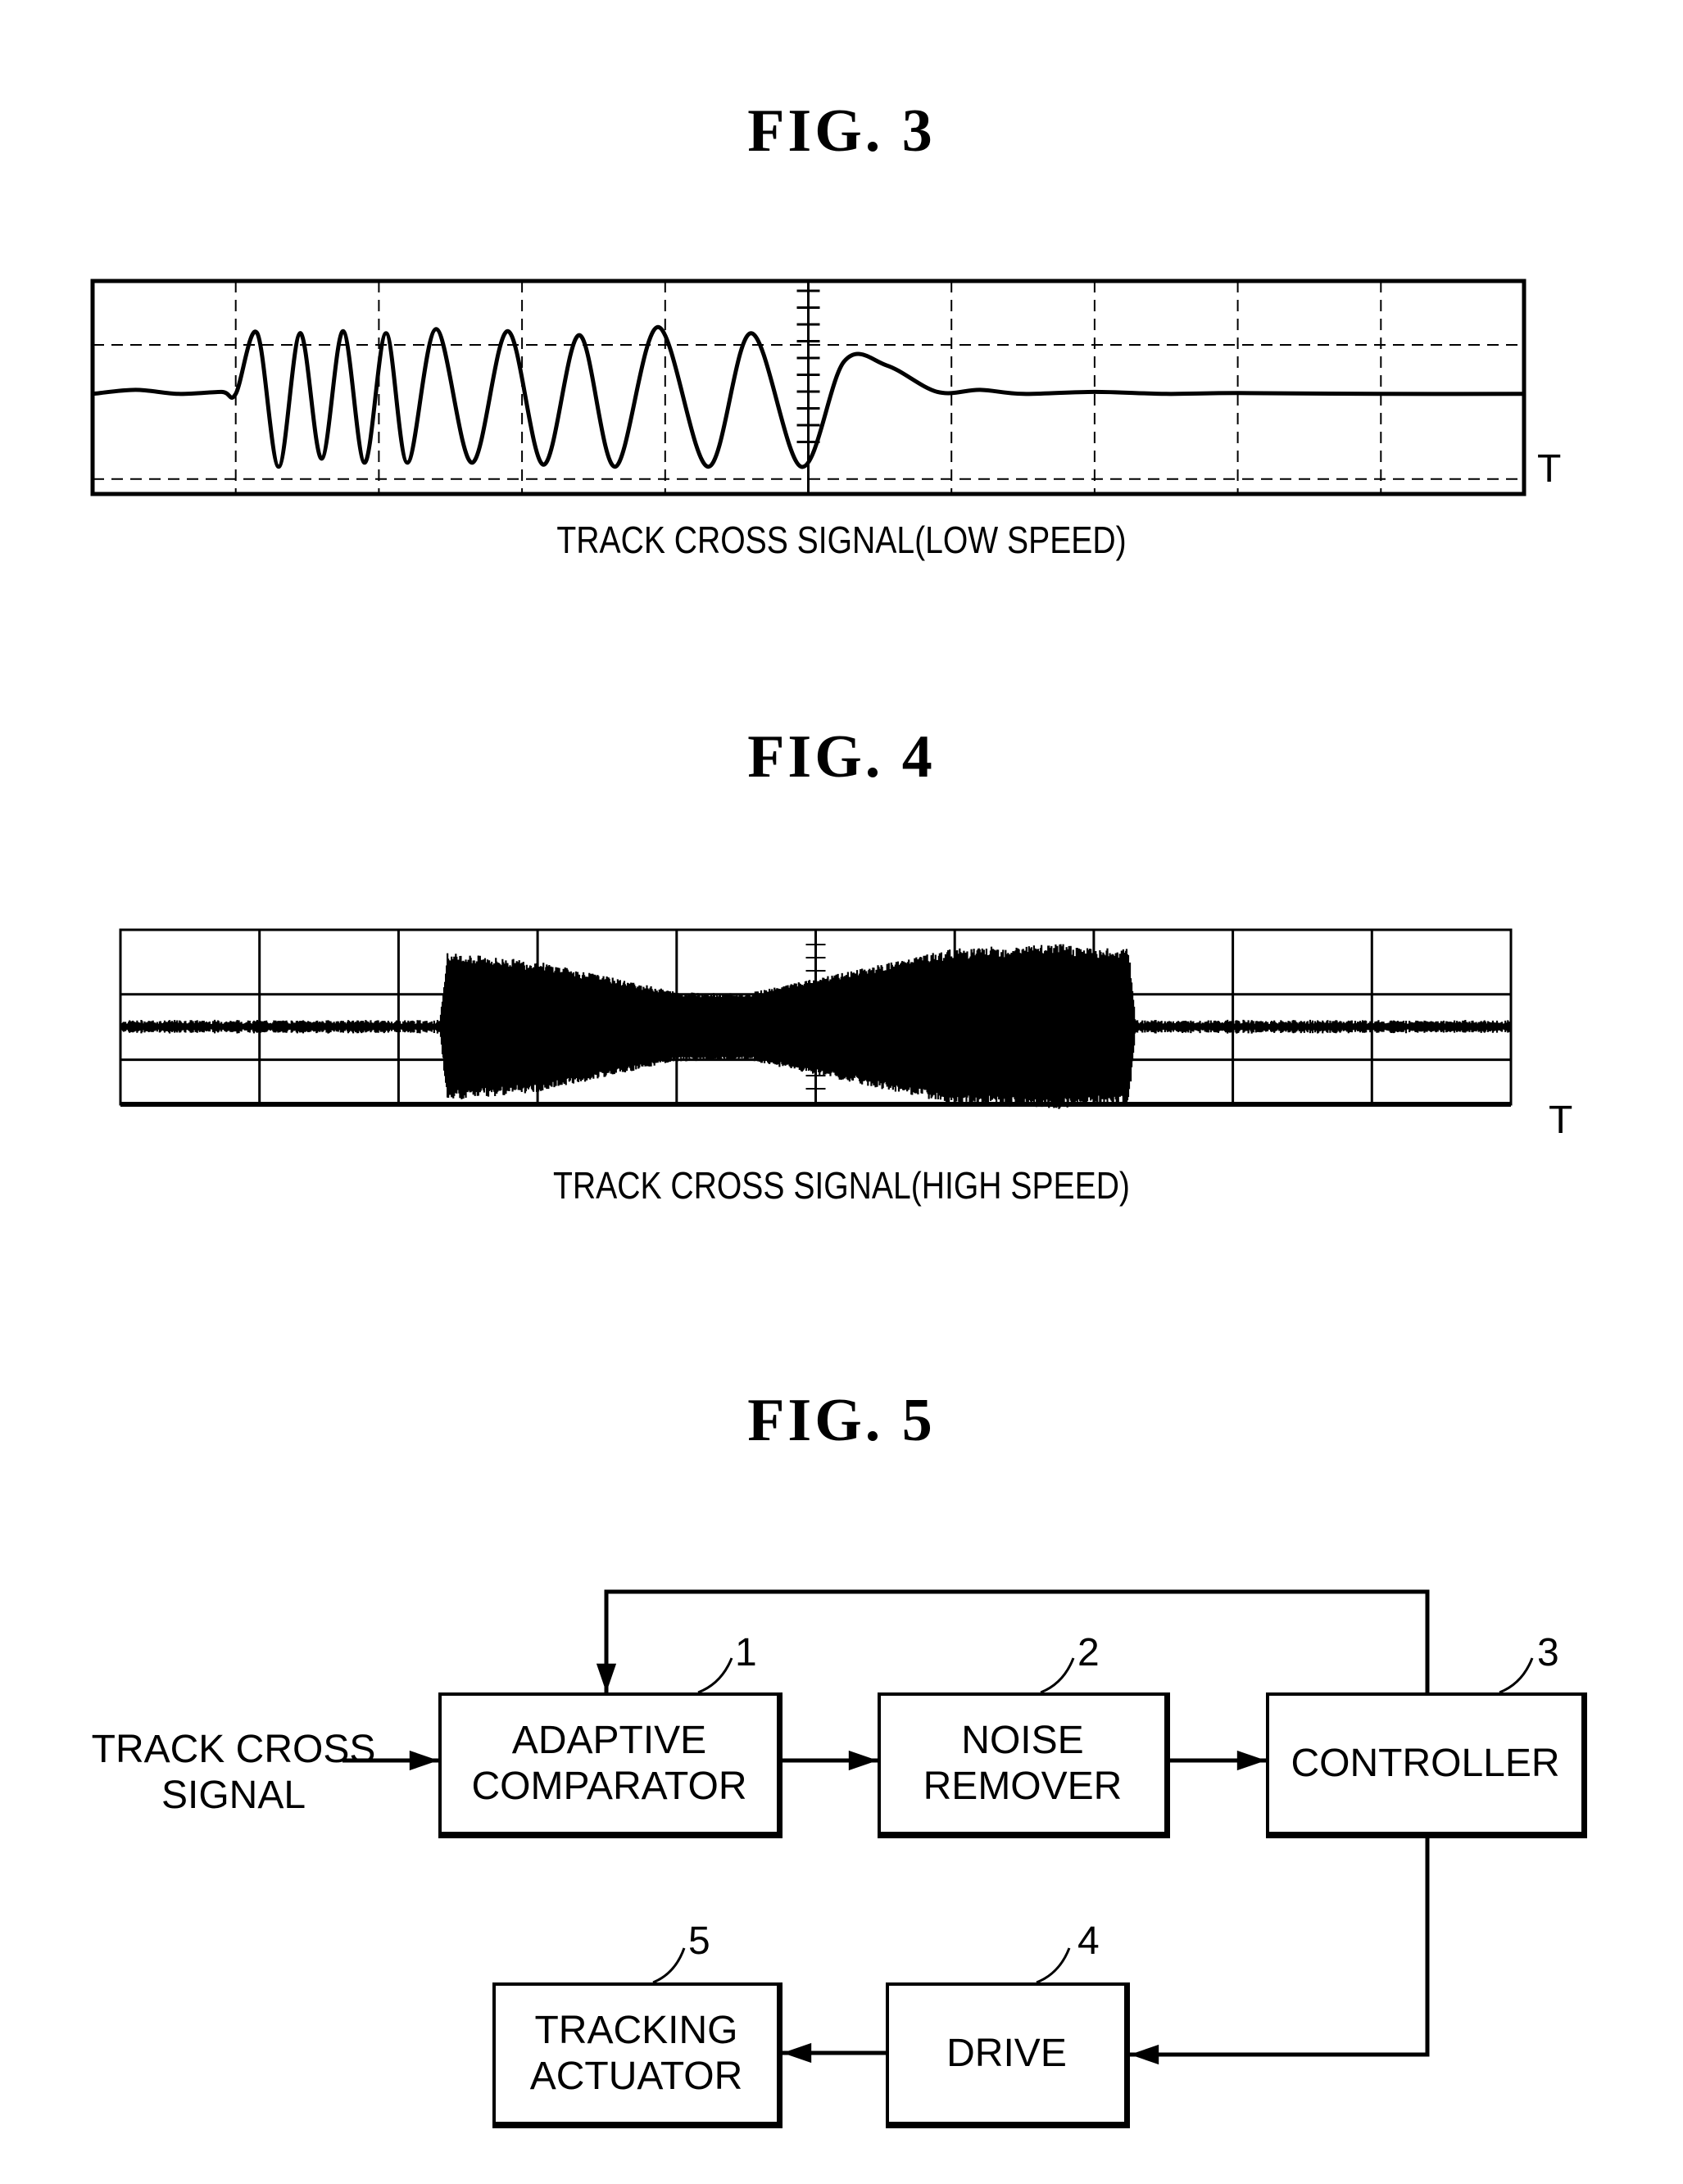  What do you see at coordinates (1088, 1653) in the screenshot?
I see `ref-numeral-2: 2` at bounding box center [1088, 1653].